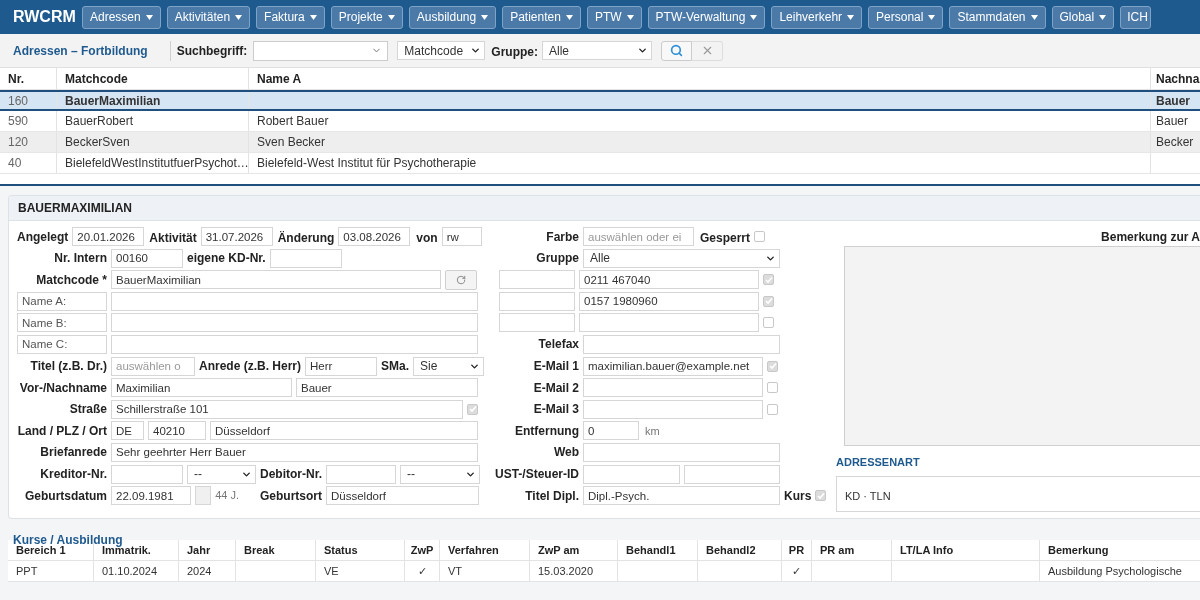  What do you see at coordinates (673, 366) in the screenshot?
I see `input-field: maximilian.bauer@example.net` at bounding box center [673, 366].